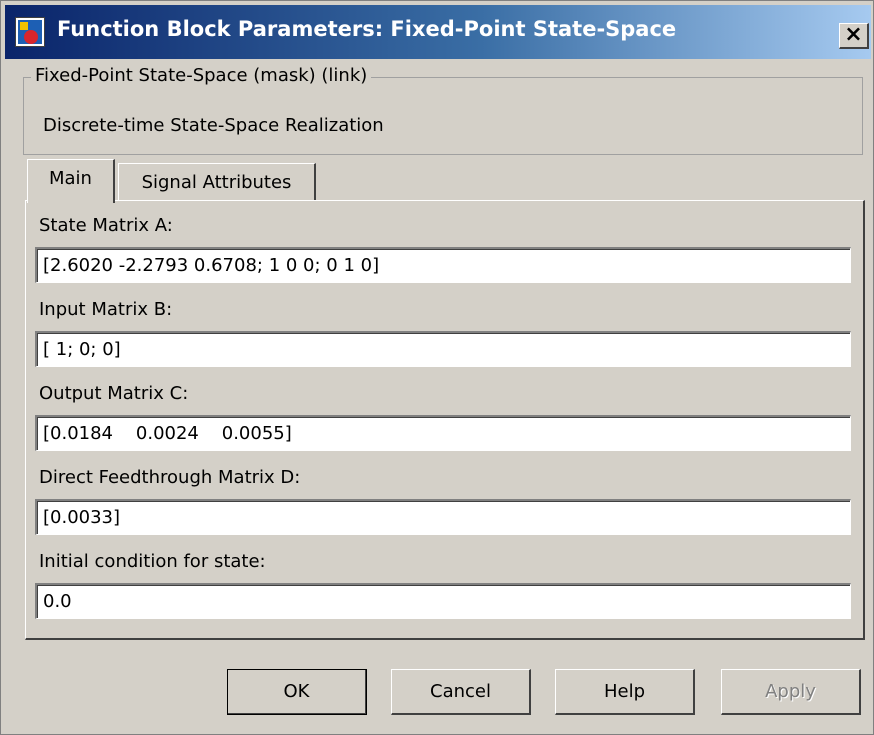  I want to click on initial-condition-input: 0.0, so click(443, 601).